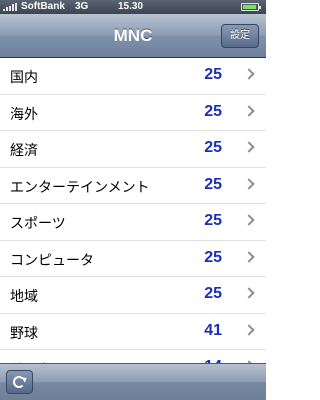 Image resolution: width=320 pixels, height=400 pixels. I want to click on category-label: 野球, so click(24, 333).